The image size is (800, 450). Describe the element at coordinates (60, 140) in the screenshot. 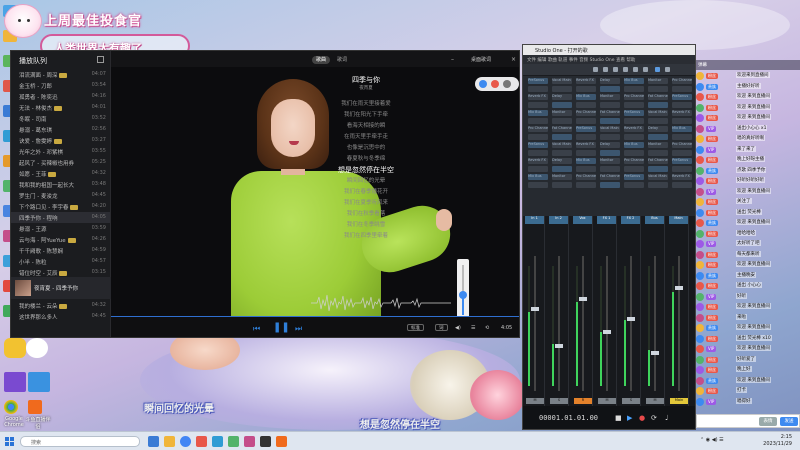

I see `queue-song-item: 诀爱 - 詹雯婷 03:27` at that location.